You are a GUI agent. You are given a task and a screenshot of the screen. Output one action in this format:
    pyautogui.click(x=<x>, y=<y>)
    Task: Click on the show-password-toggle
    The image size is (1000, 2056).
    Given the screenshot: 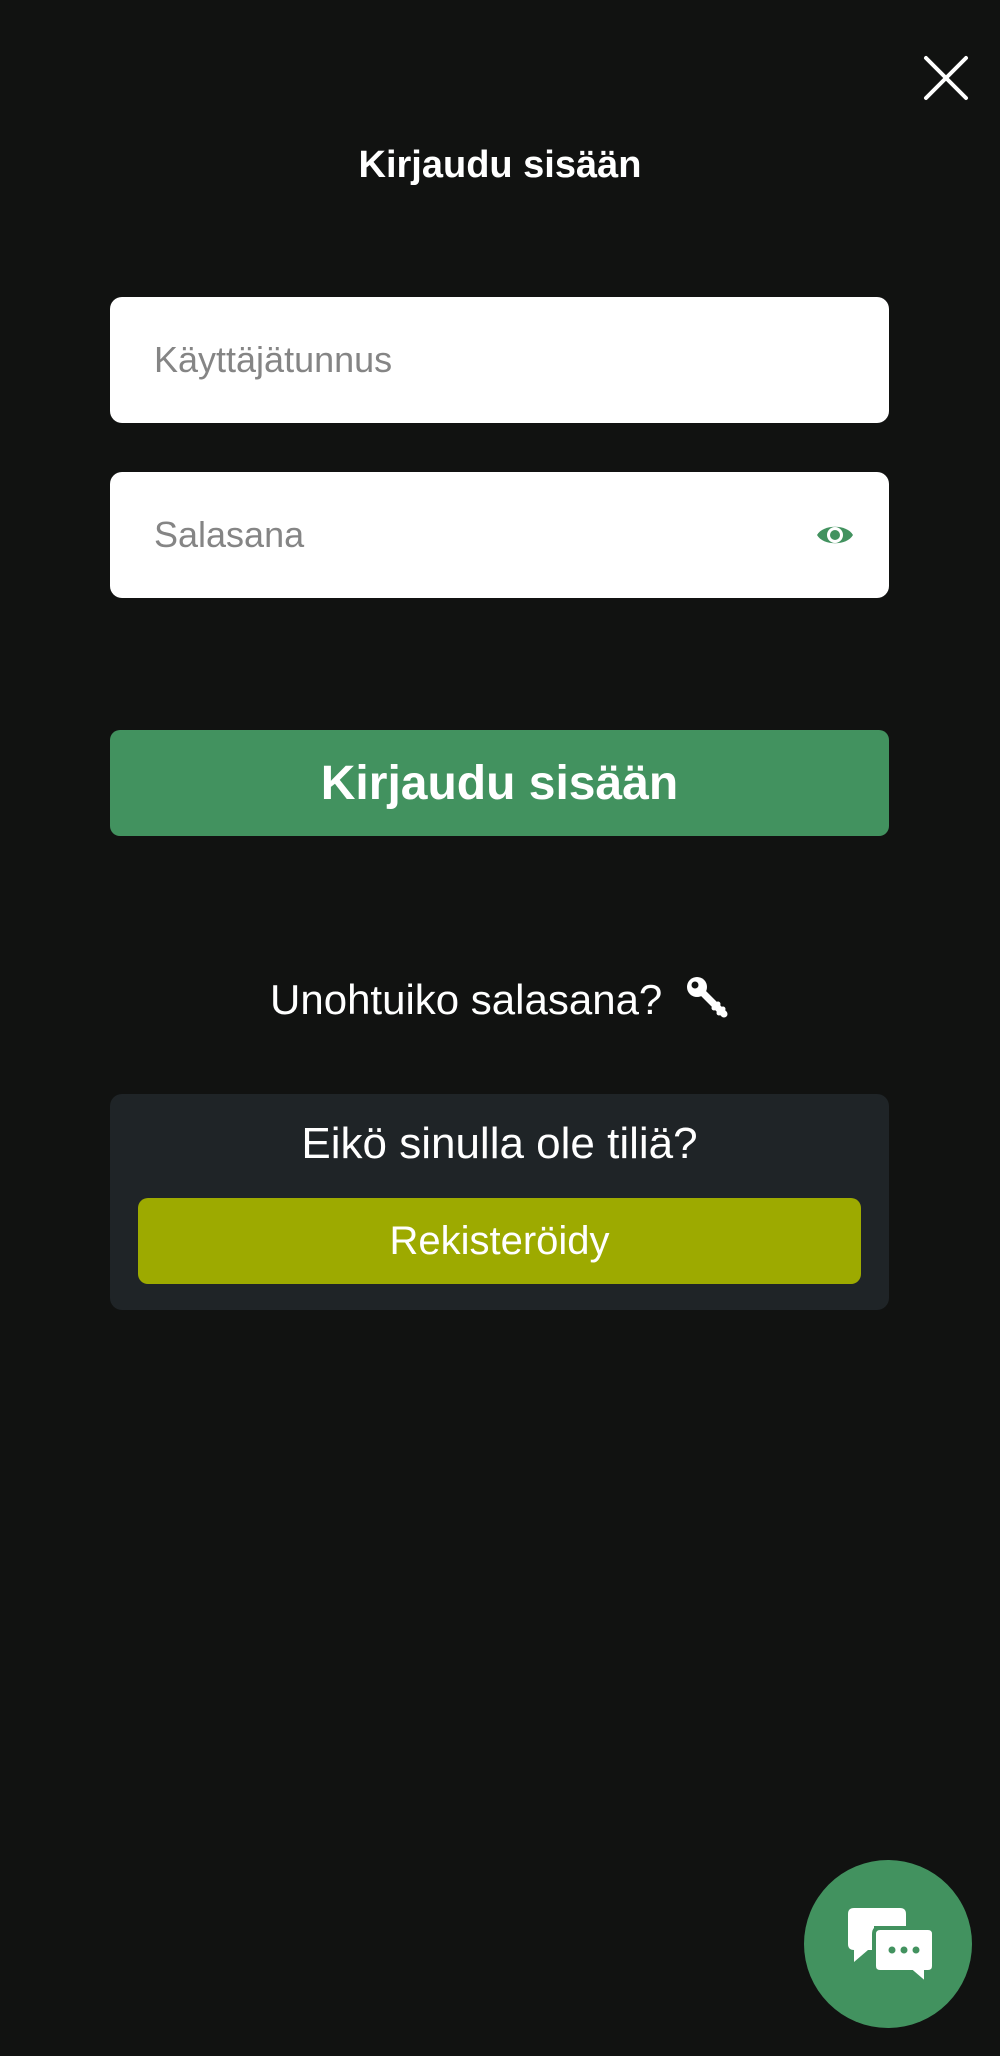 What is the action you would take?
    pyautogui.click(x=835, y=535)
    